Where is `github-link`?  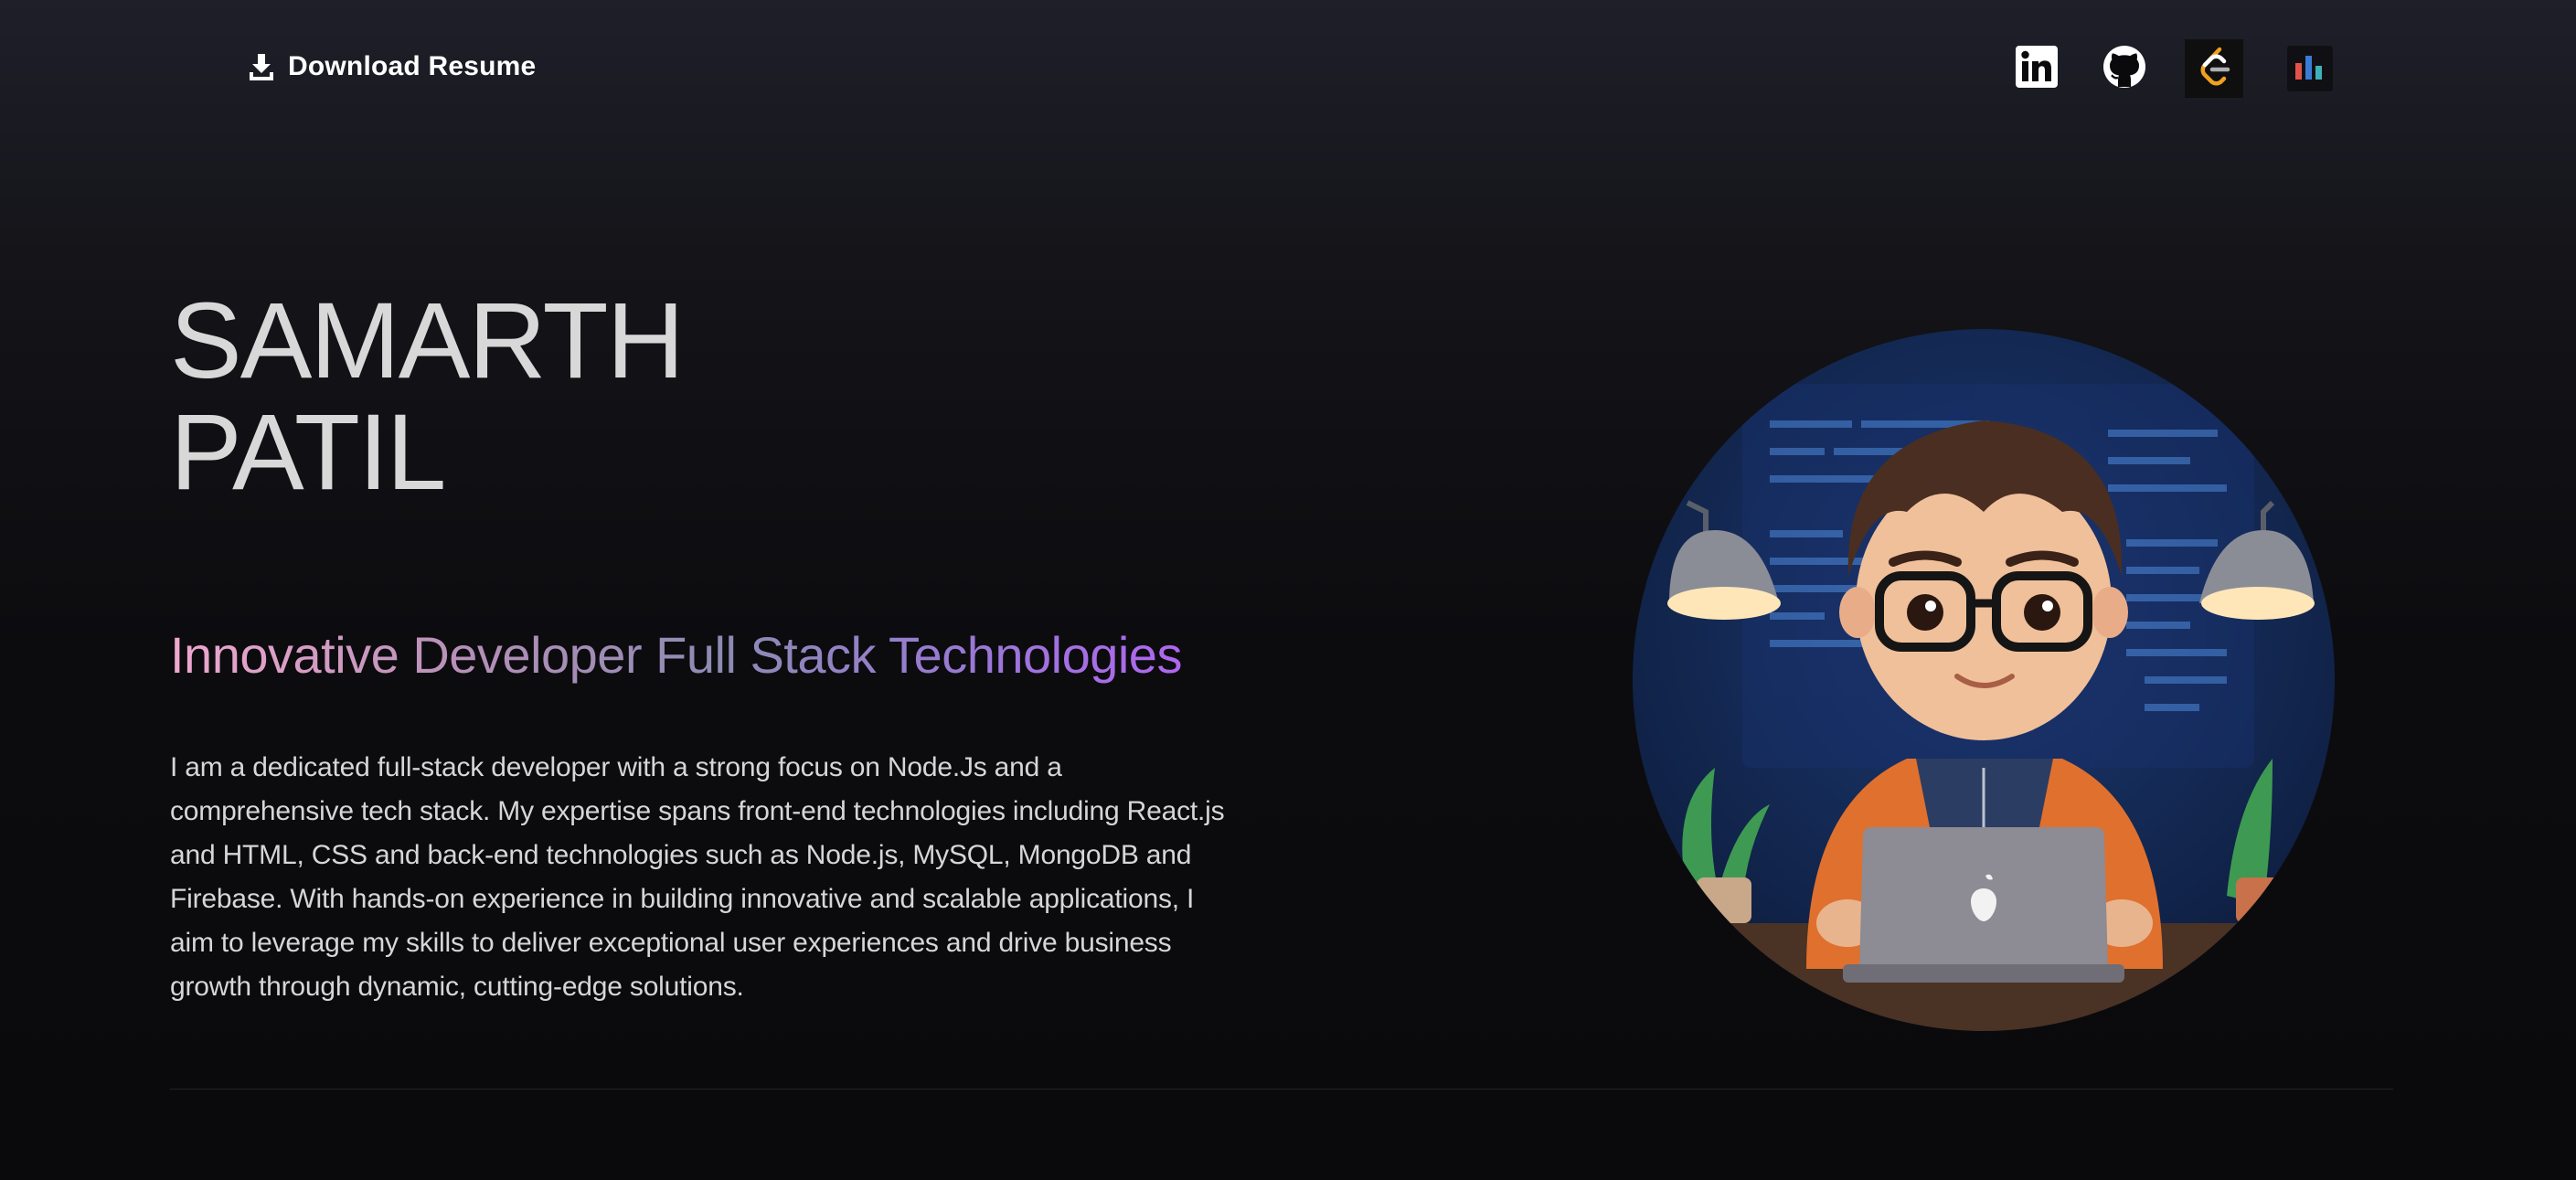
github-link is located at coordinates (2124, 68).